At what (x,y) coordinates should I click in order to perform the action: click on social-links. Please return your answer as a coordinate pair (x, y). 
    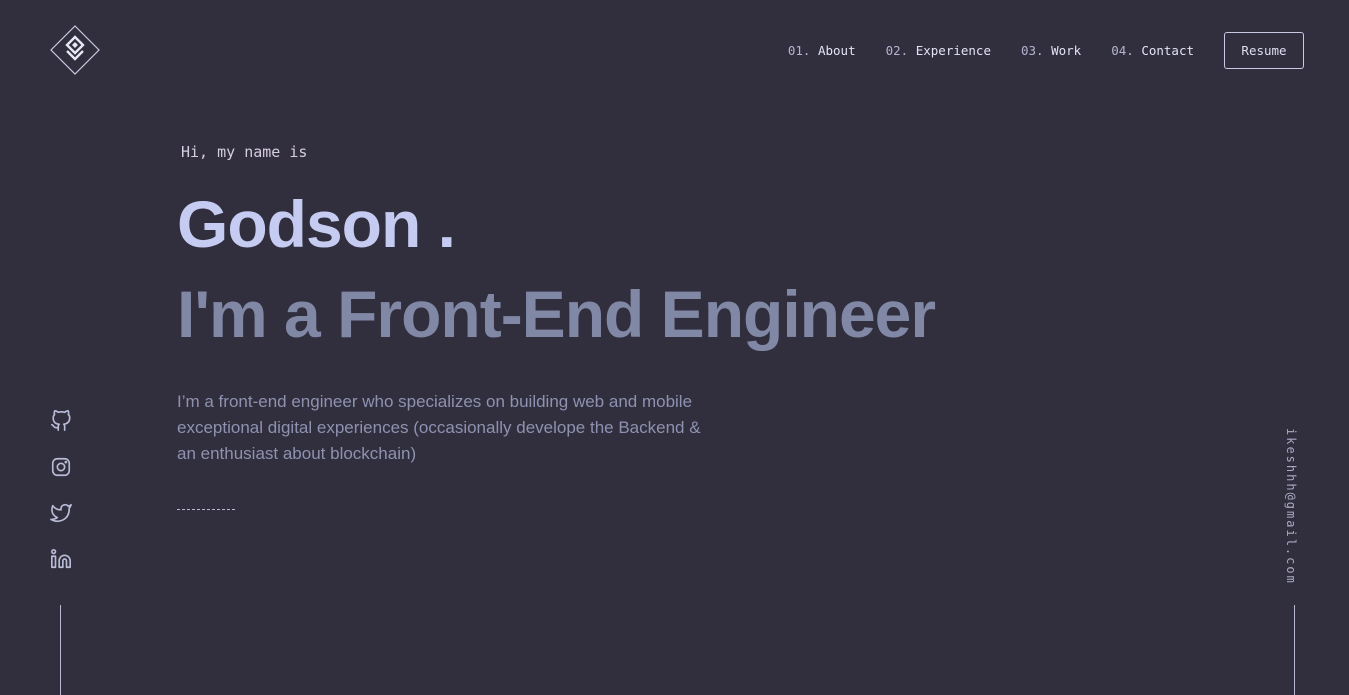
    Looking at the image, I should click on (61, 502).